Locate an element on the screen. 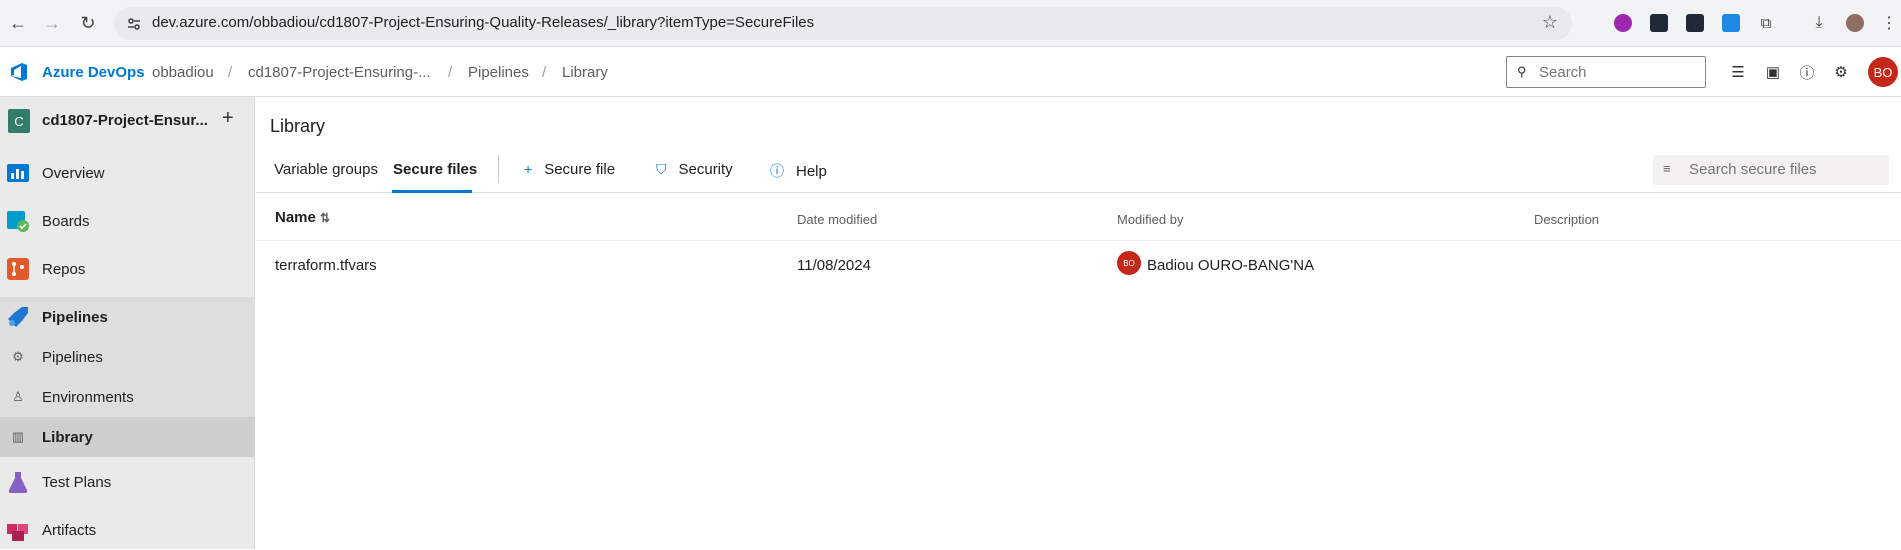  file-name: terraform.tfvars is located at coordinates (326, 265).